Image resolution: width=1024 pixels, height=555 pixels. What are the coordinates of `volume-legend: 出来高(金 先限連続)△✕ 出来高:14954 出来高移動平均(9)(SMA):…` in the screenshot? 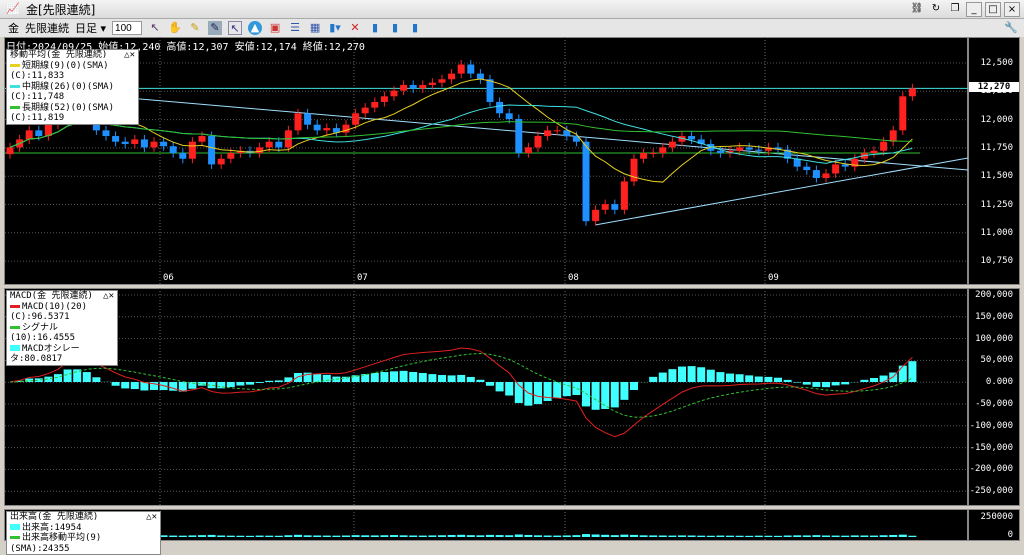 It's located at (83, 533).